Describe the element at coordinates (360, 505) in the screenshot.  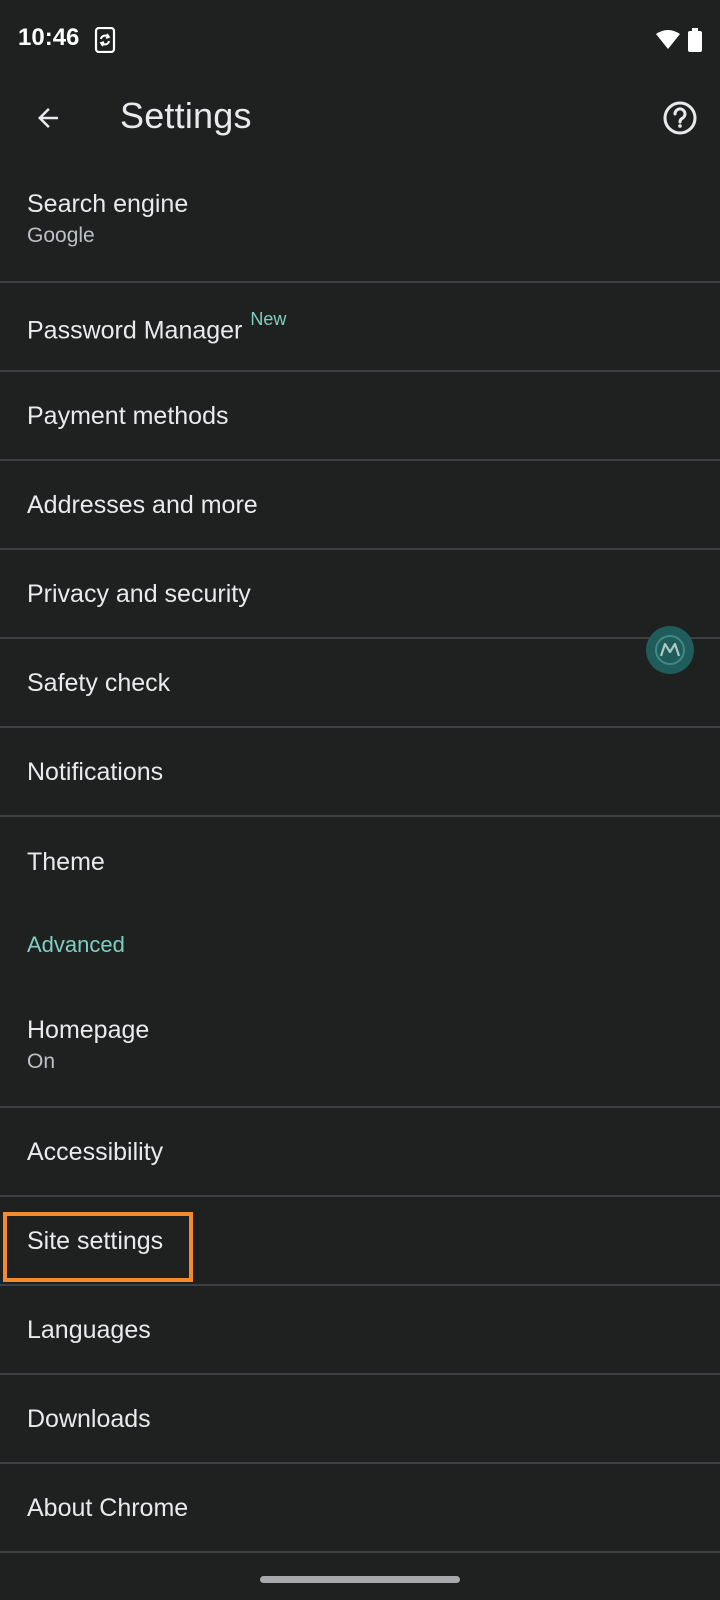
I see `addresses-item: Addresses and more` at that location.